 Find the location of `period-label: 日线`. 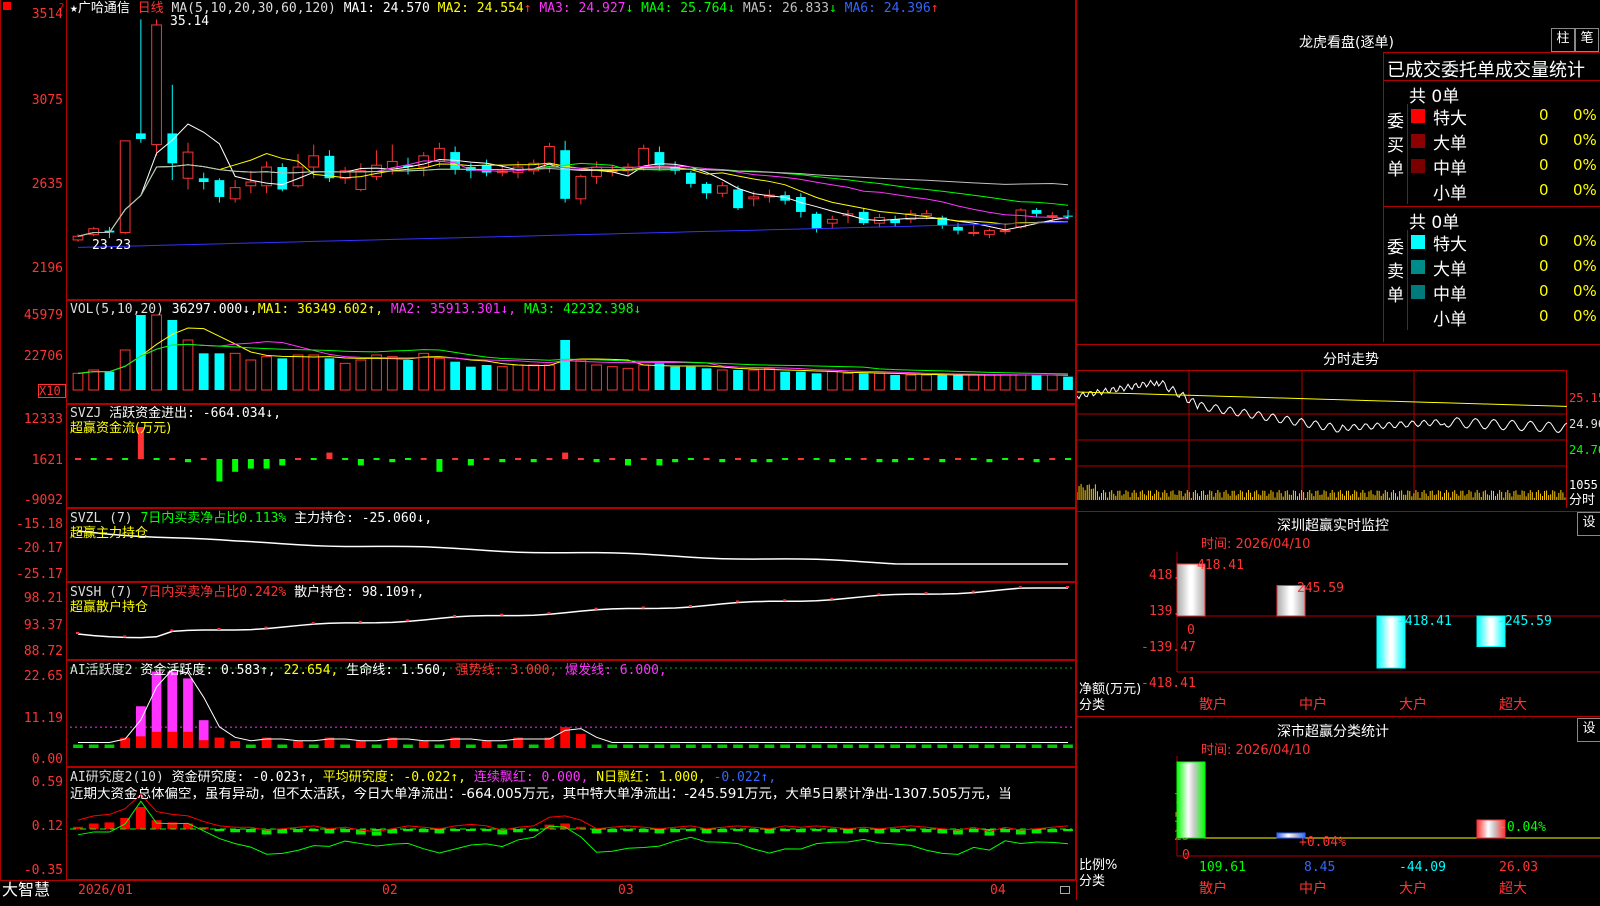

period-label: 日线 is located at coordinates (151, 8).